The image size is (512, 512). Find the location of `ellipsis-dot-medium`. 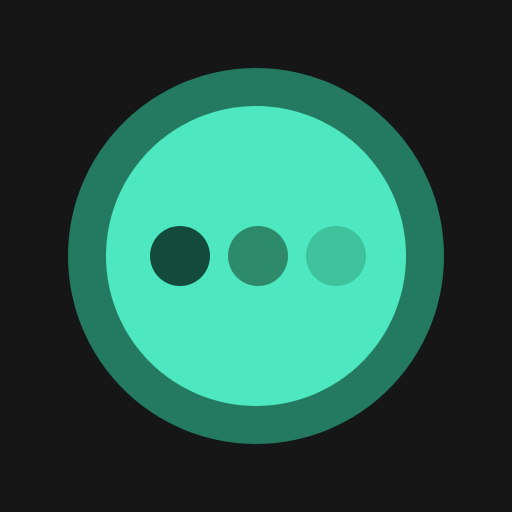

ellipsis-dot-medium is located at coordinates (258, 256).